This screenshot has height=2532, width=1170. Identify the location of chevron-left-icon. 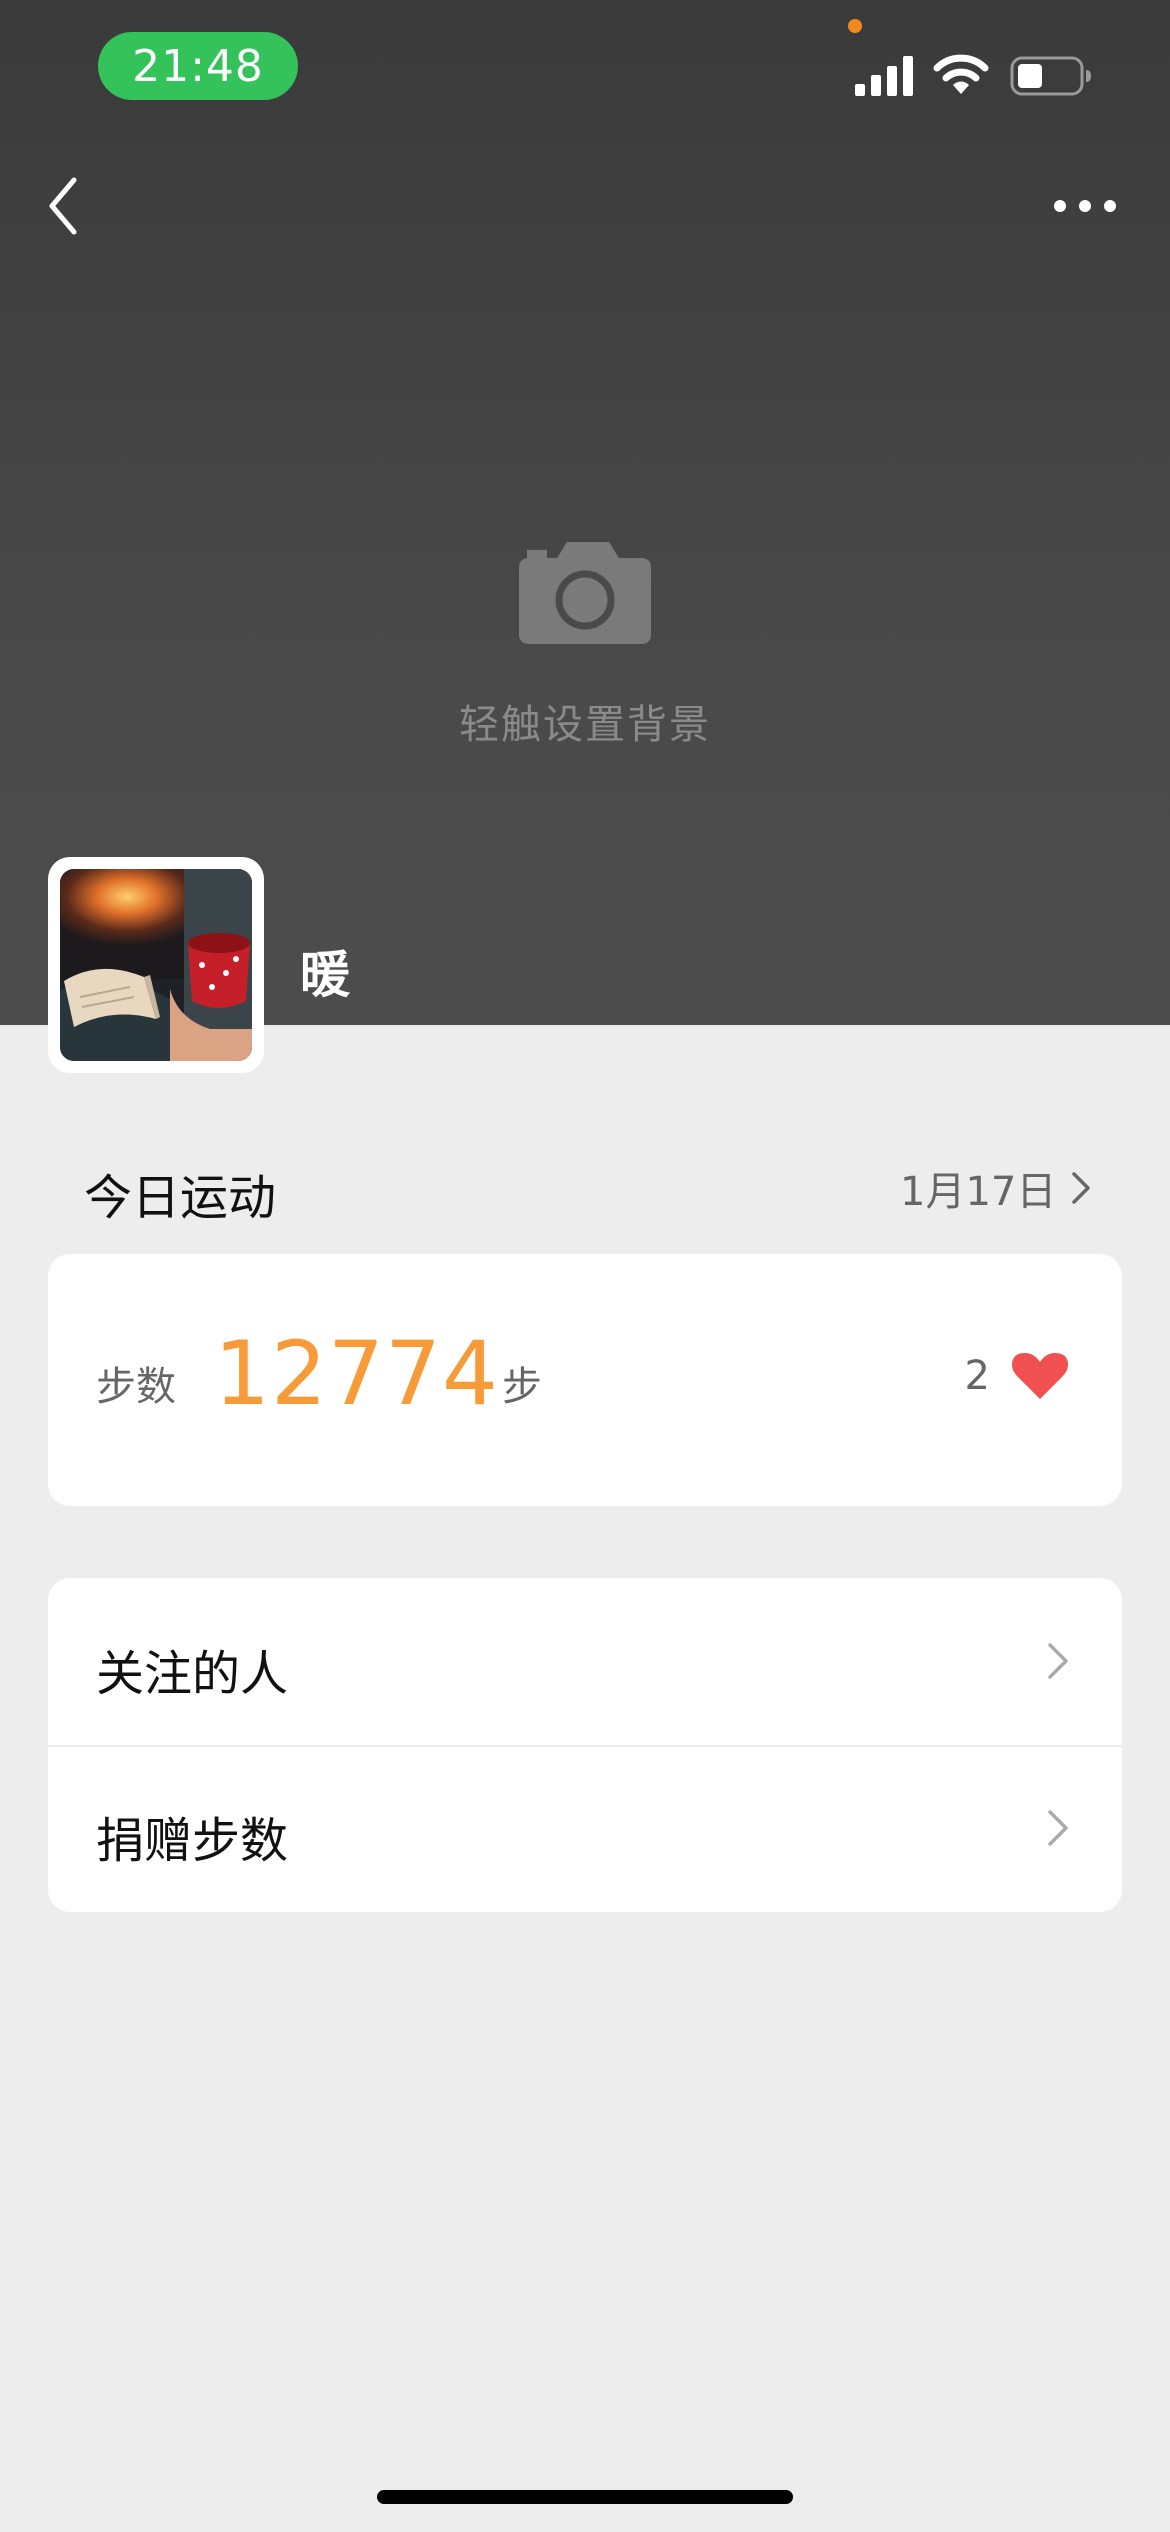
(63, 206).